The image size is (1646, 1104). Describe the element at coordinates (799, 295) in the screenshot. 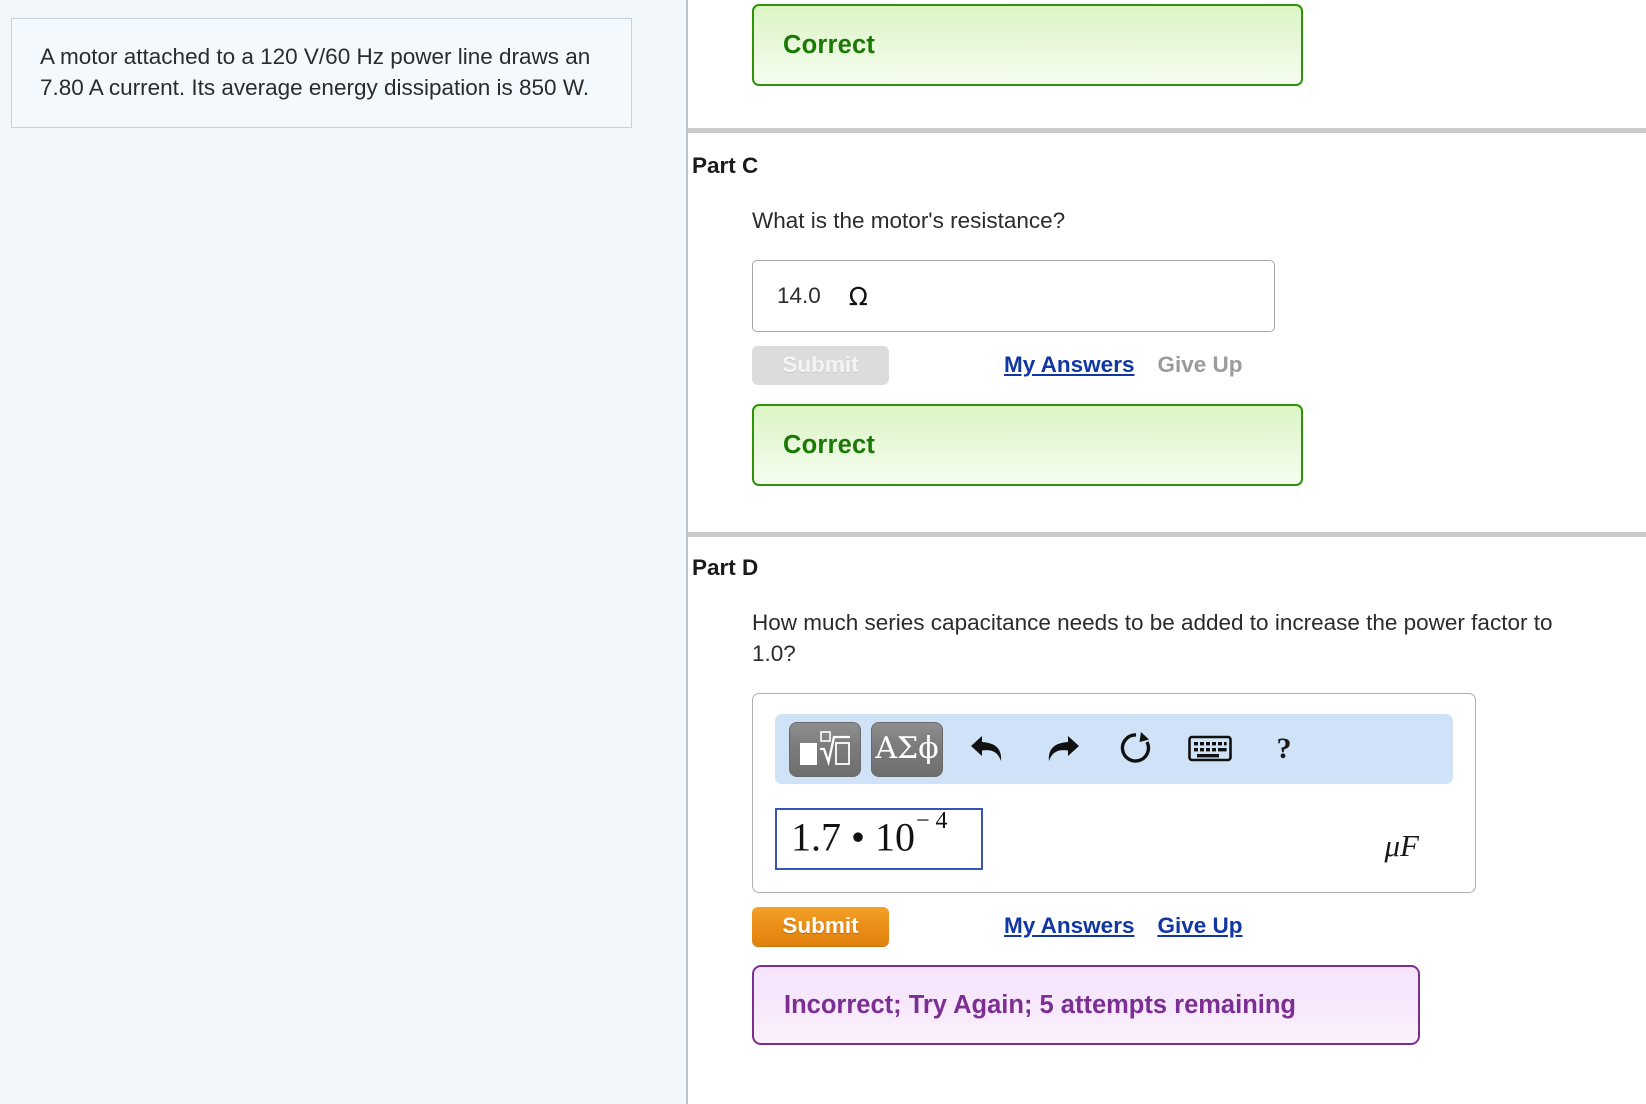

I see `part-c-answer-value: 14.0` at that location.